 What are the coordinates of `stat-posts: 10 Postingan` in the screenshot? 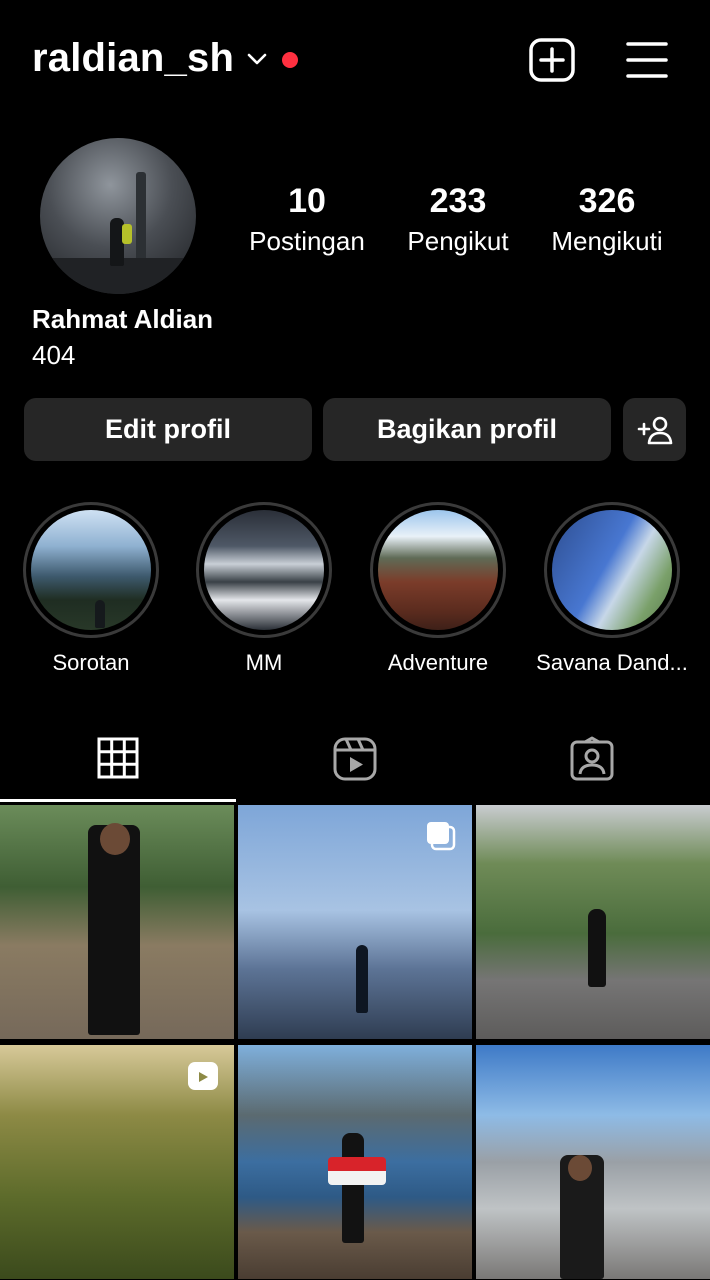 It's located at (307, 222).